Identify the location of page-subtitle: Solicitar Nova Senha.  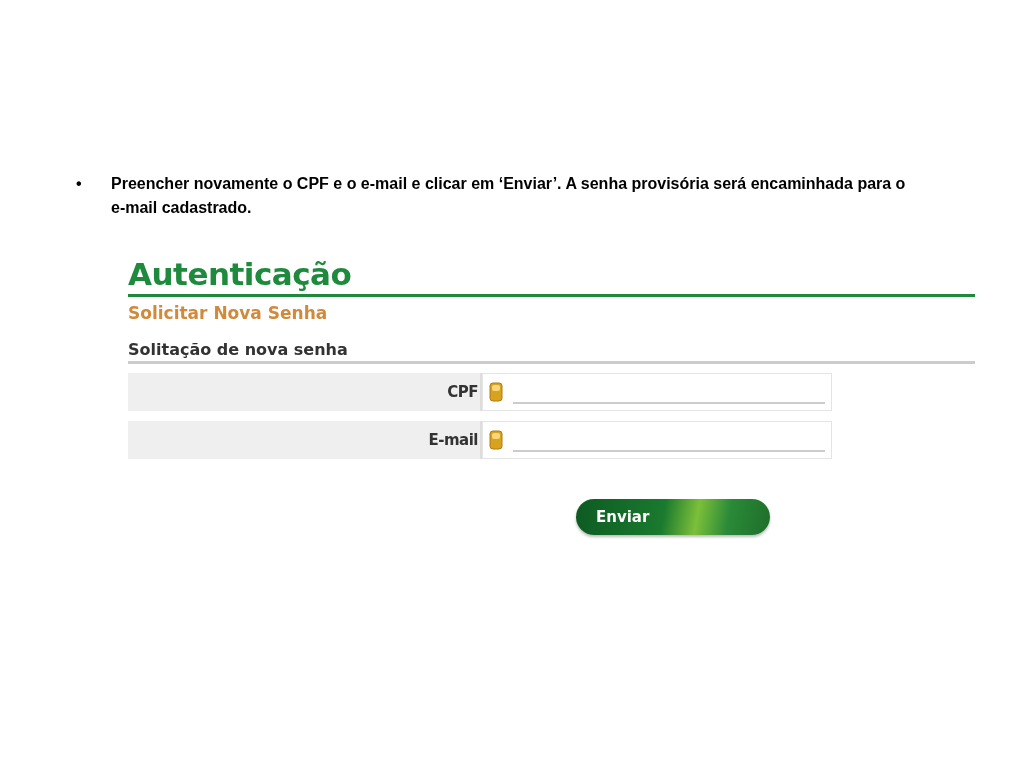
(228, 313).